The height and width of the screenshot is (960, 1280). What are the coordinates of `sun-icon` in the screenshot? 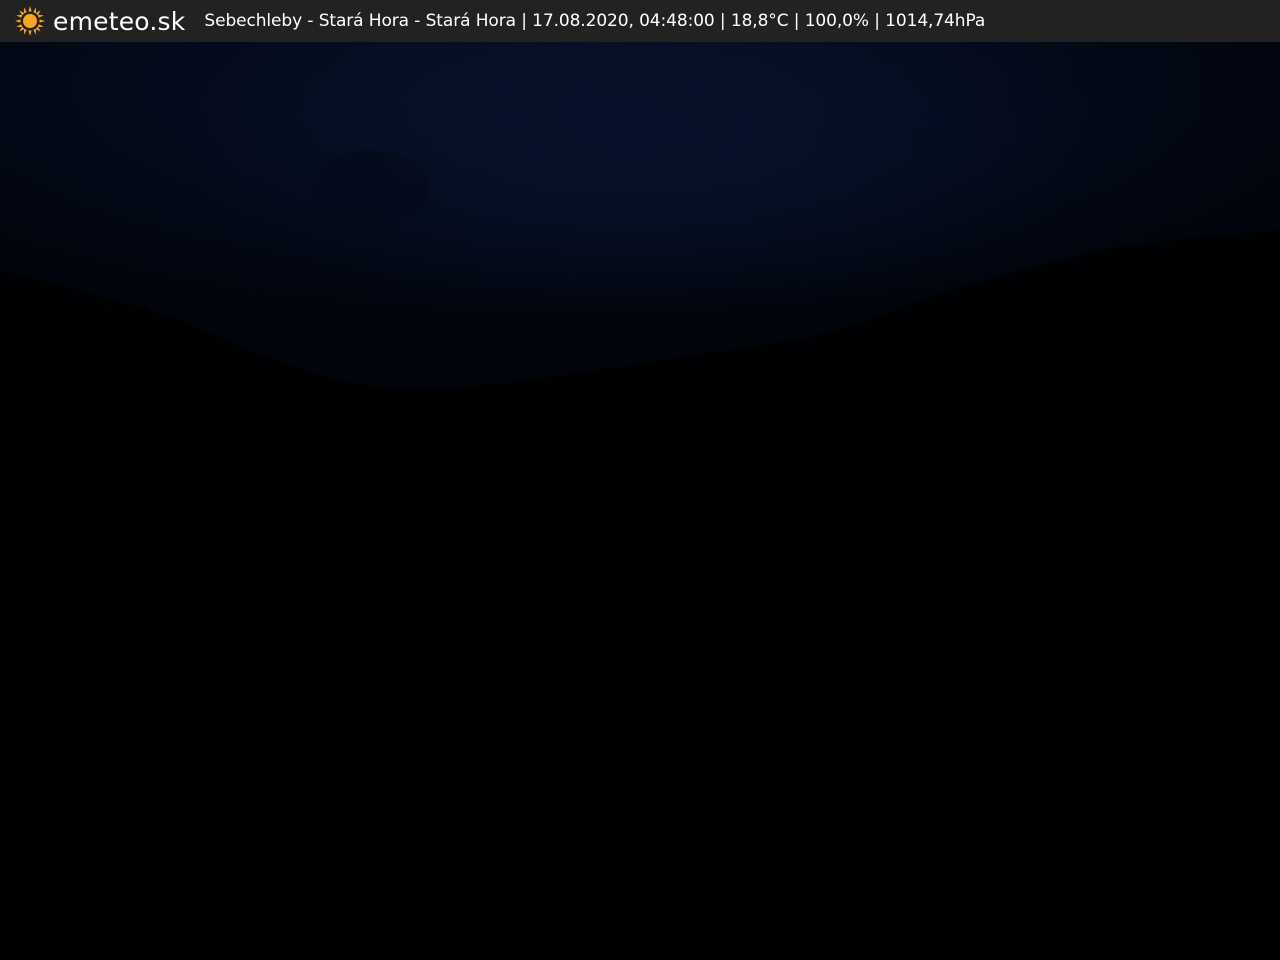 It's located at (30, 21).